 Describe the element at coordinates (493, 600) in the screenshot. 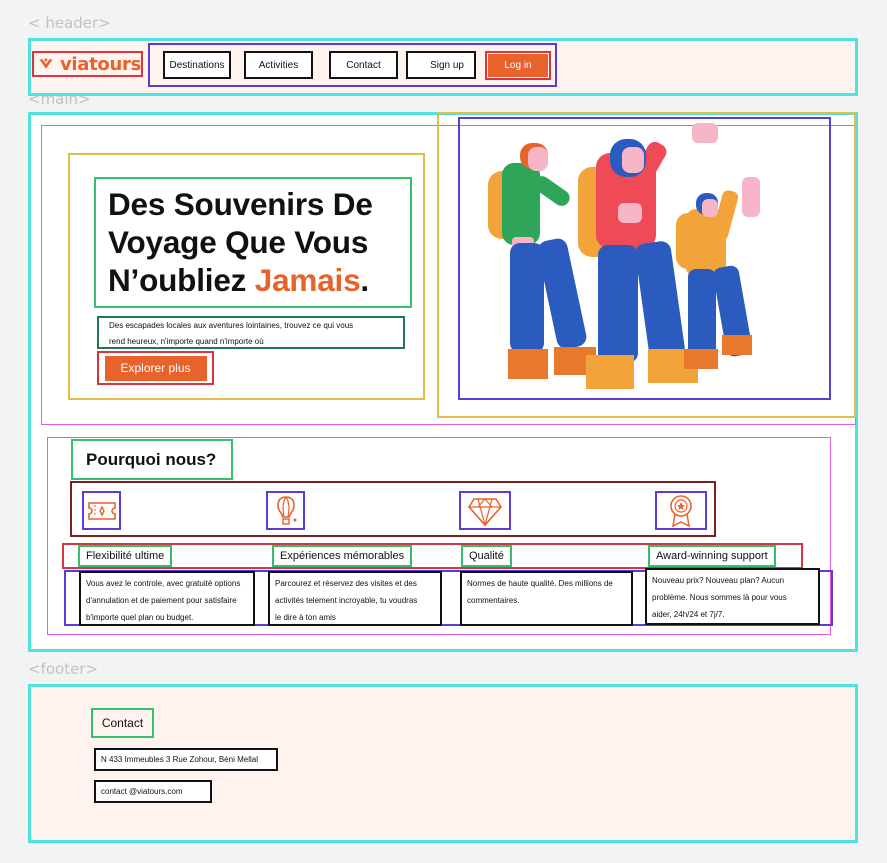

I see `feature-text-line: commentaires.` at that location.